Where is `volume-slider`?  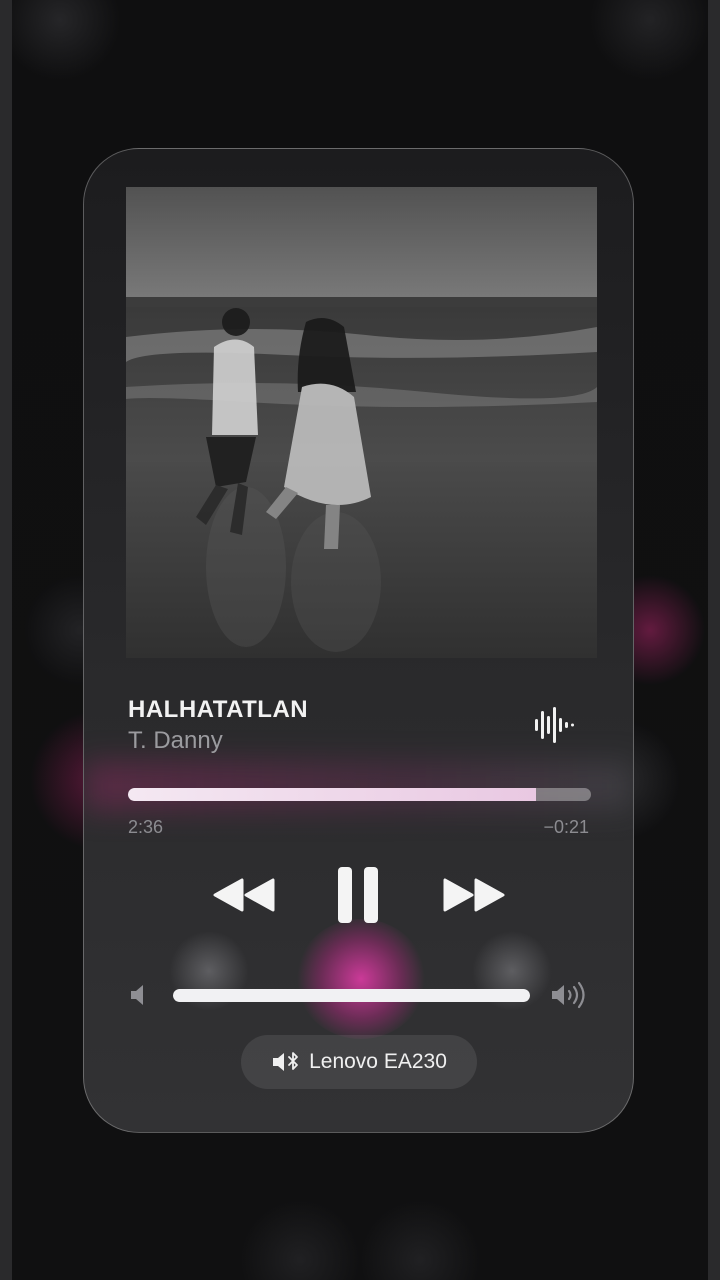
volume-slider is located at coordinates (351, 995).